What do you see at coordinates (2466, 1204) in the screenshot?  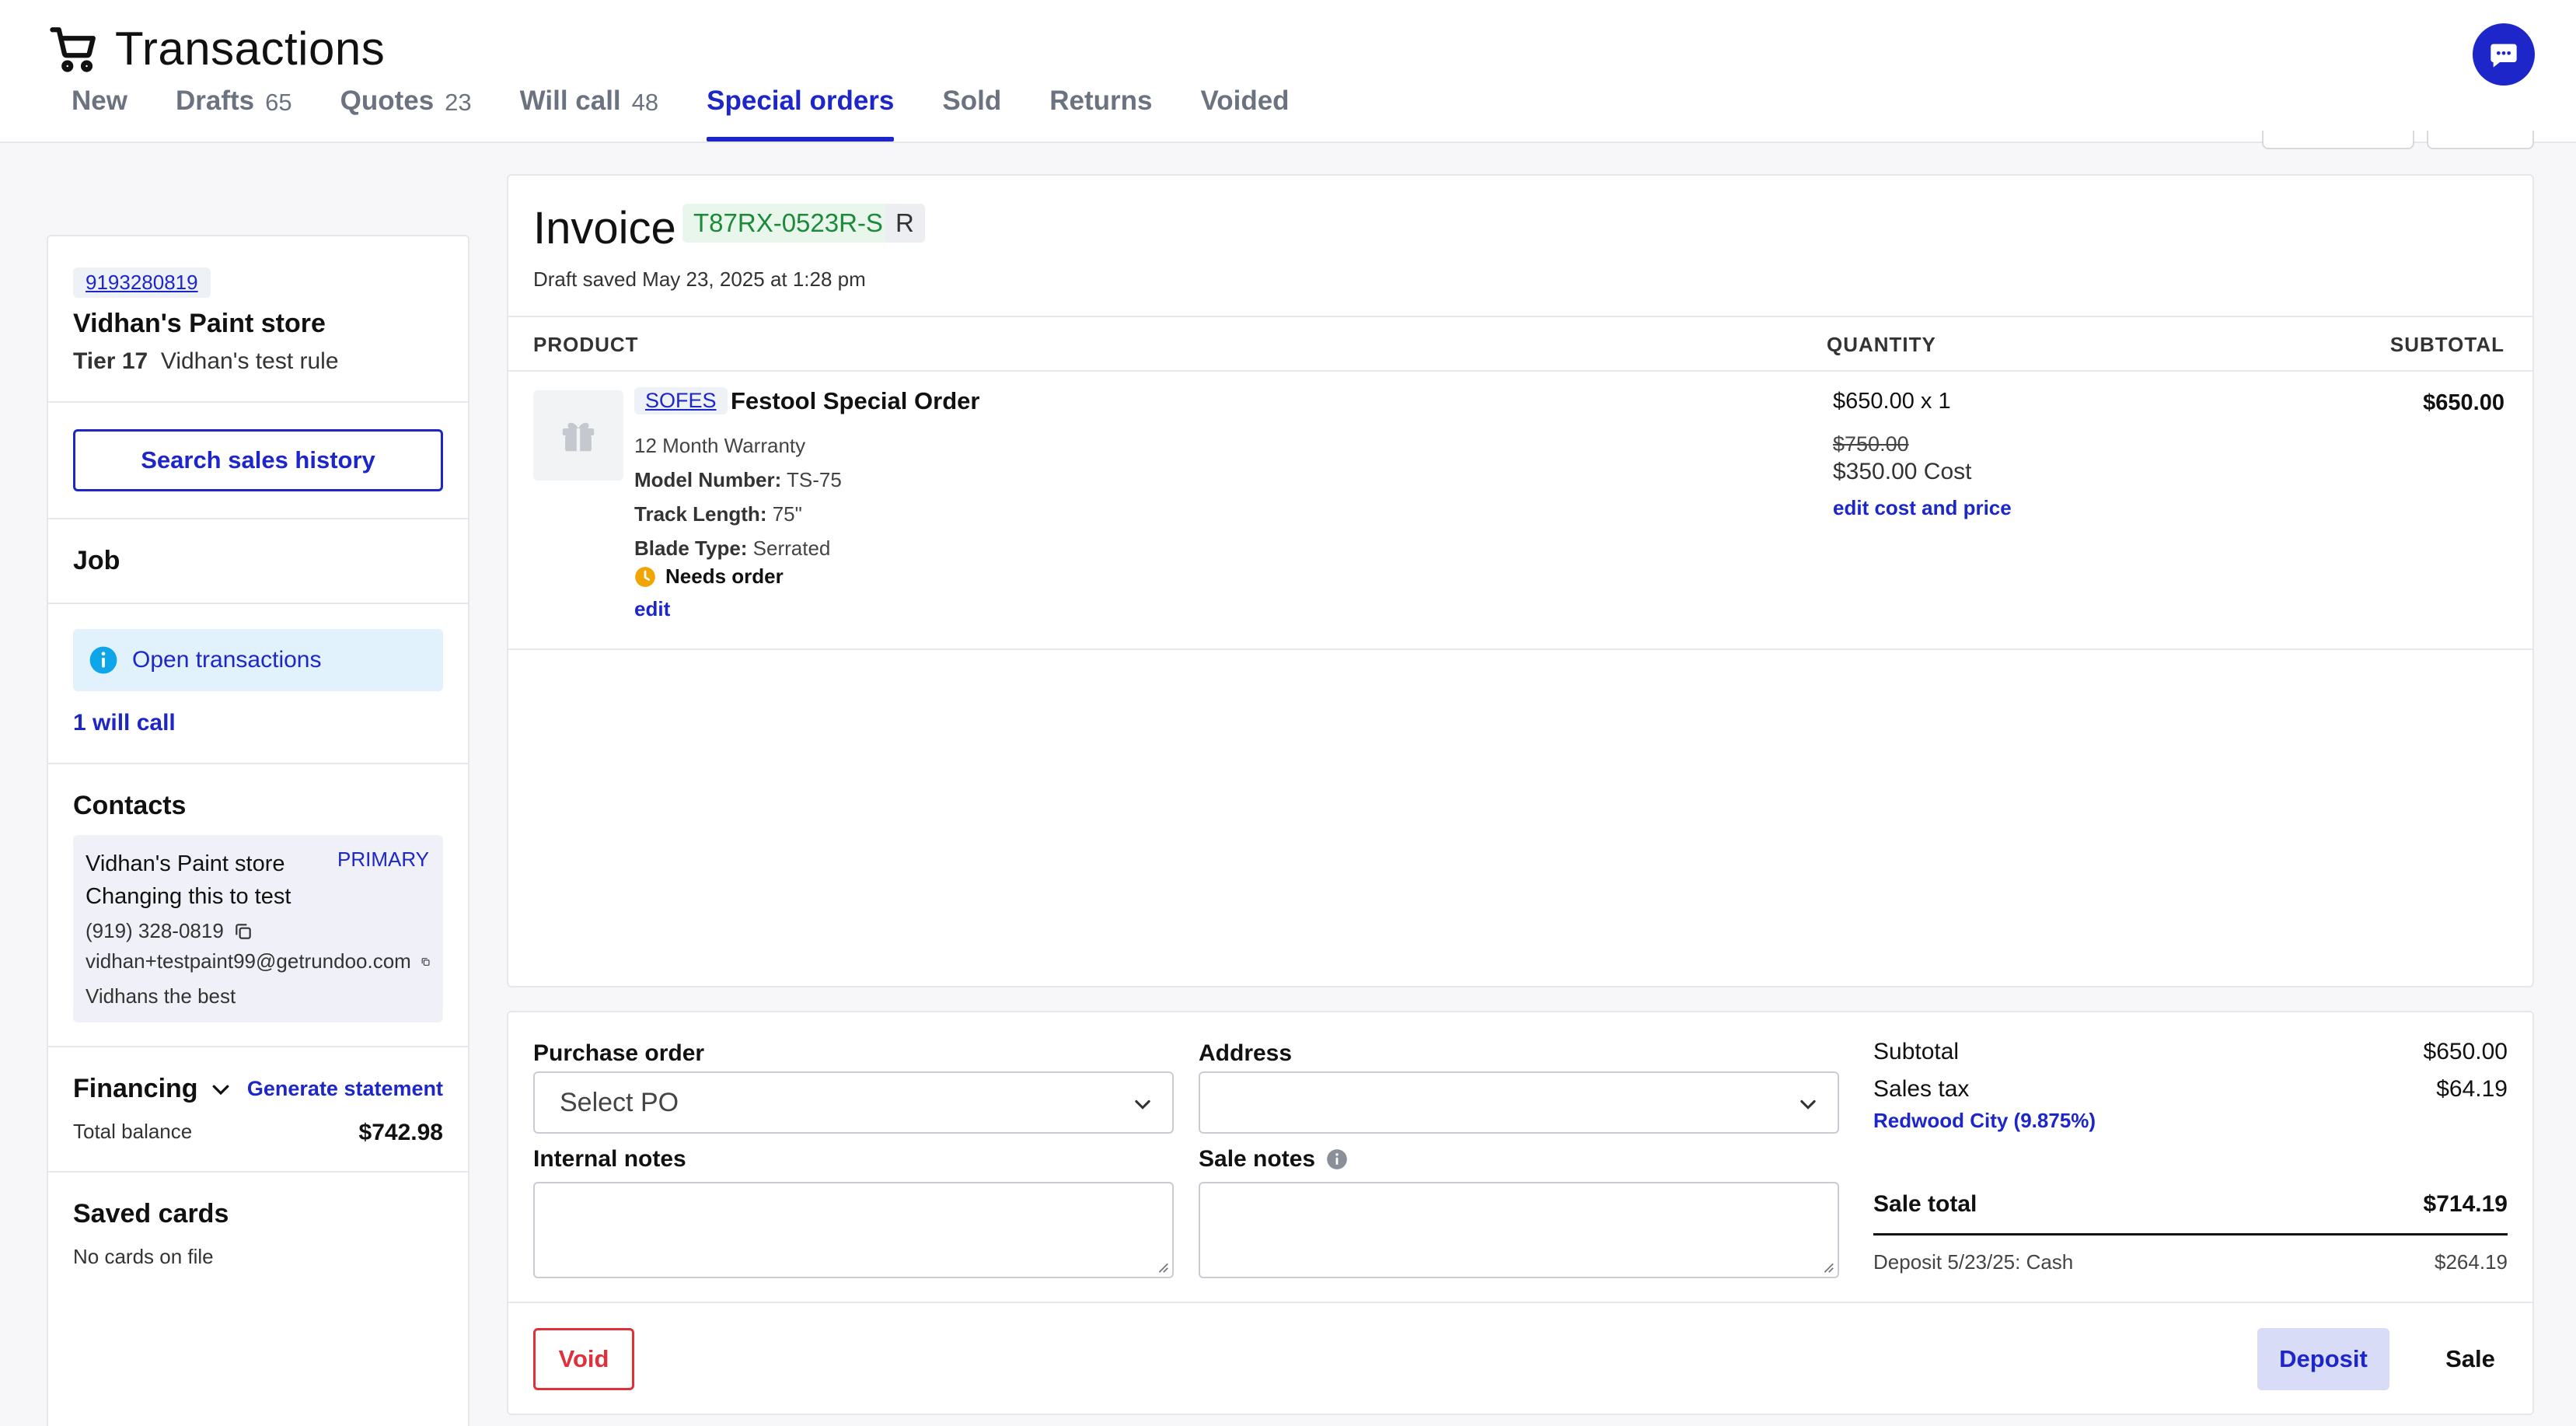 I see `sale-total-value: $714.19` at bounding box center [2466, 1204].